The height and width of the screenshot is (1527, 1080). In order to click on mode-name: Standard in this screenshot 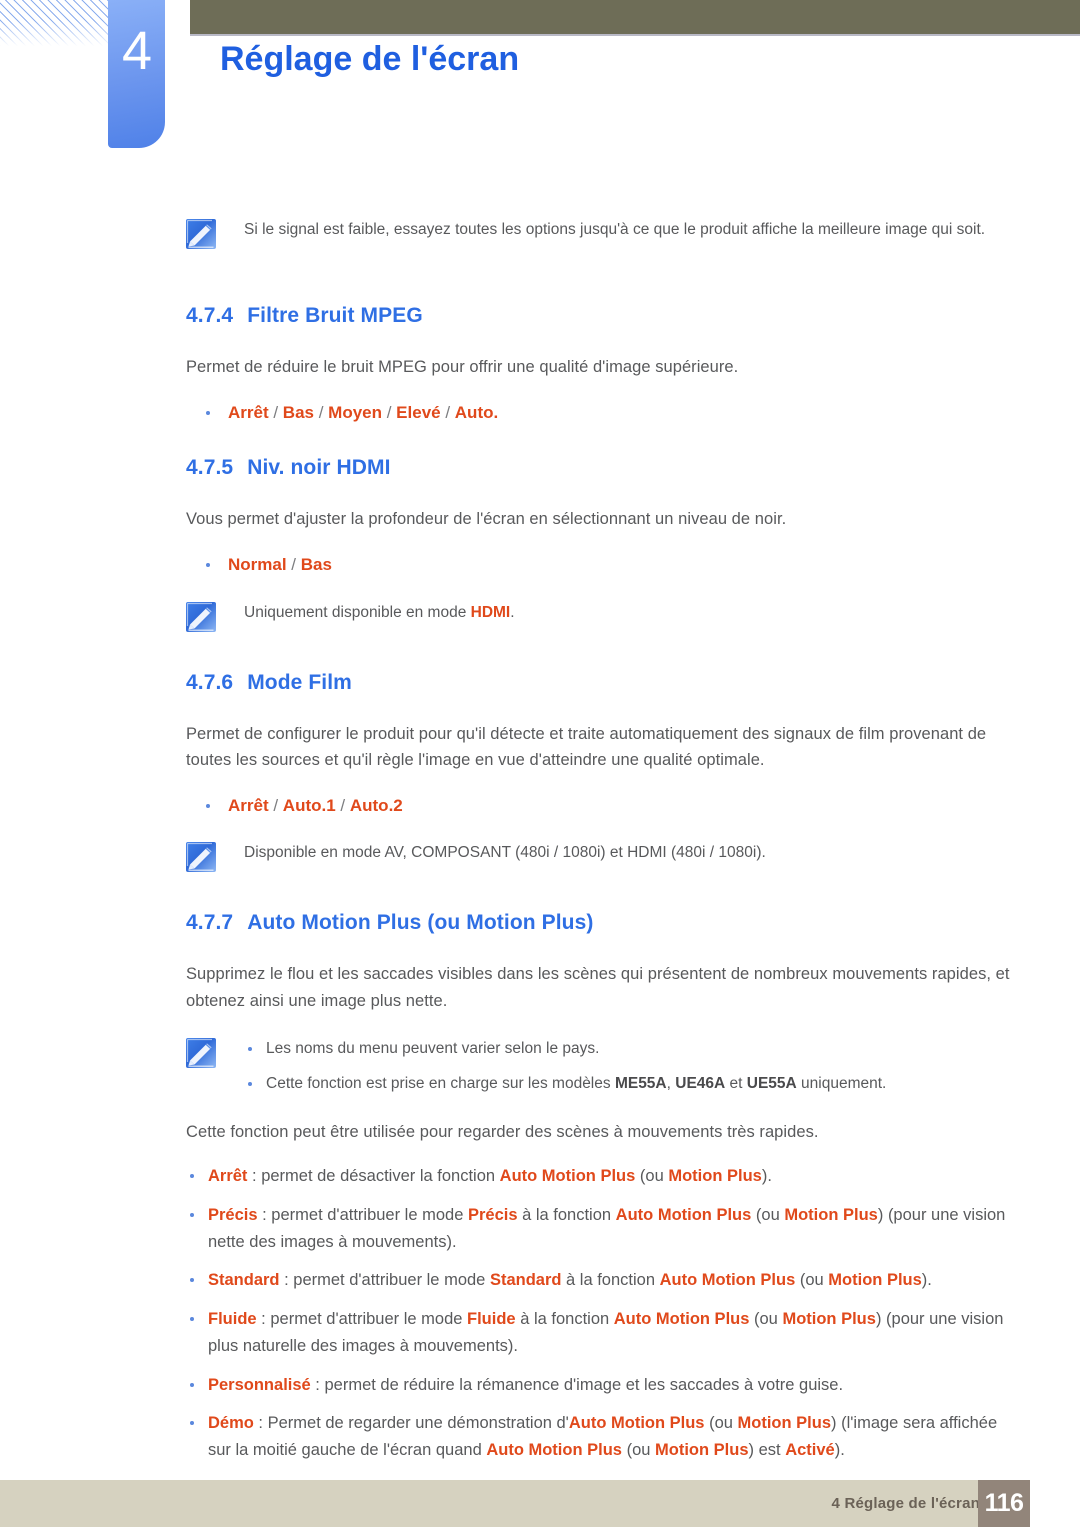, I will do `click(244, 1280)`.